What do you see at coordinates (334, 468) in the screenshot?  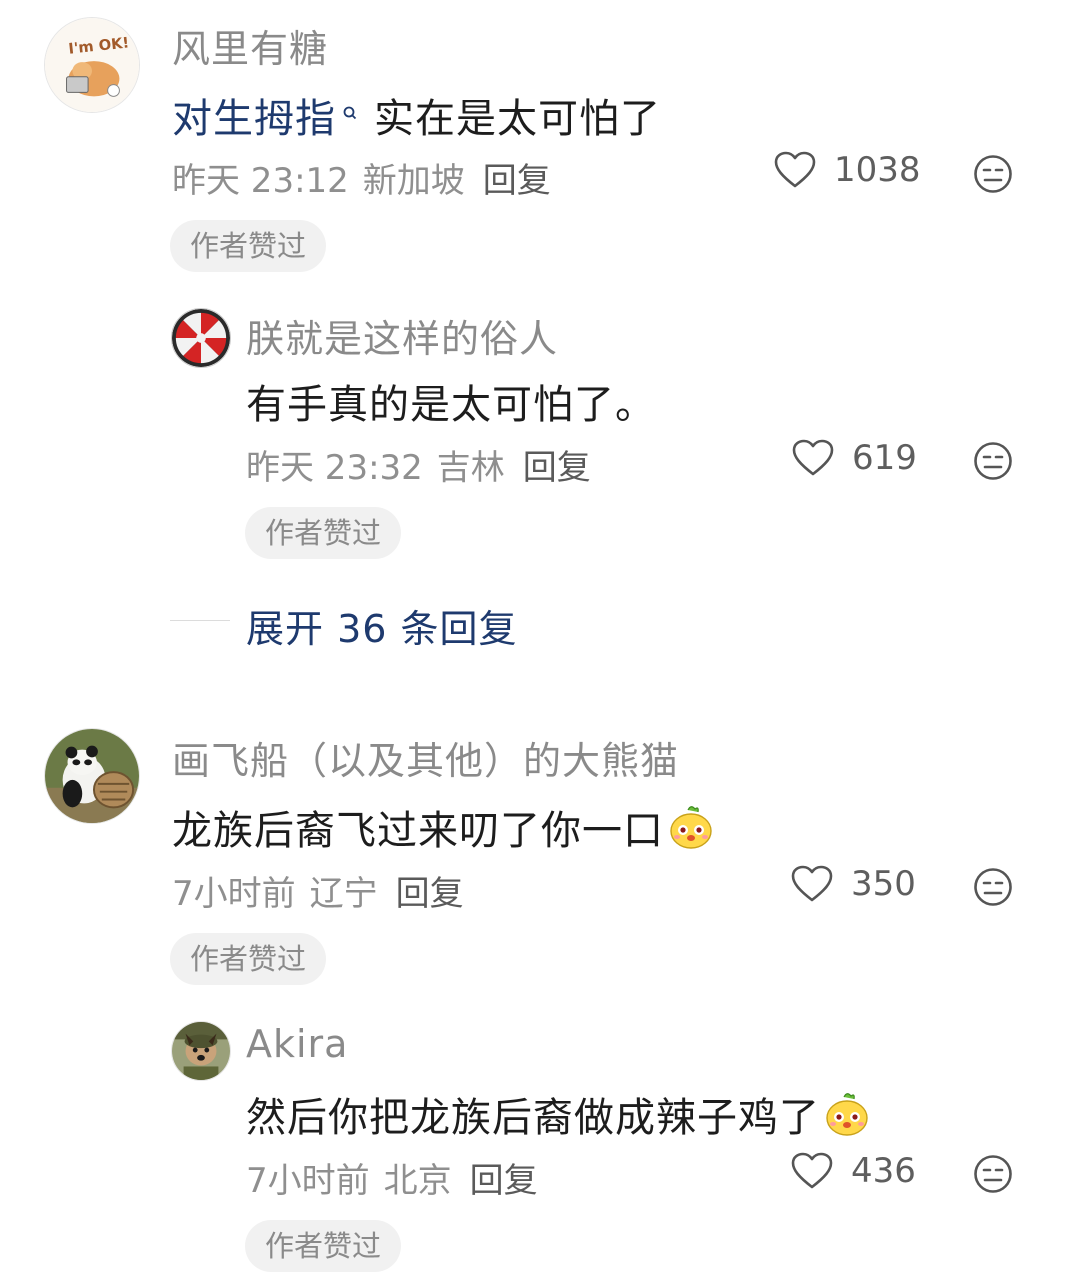 I see `reply-time: 昨天 23:32` at bounding box center [334, 468].